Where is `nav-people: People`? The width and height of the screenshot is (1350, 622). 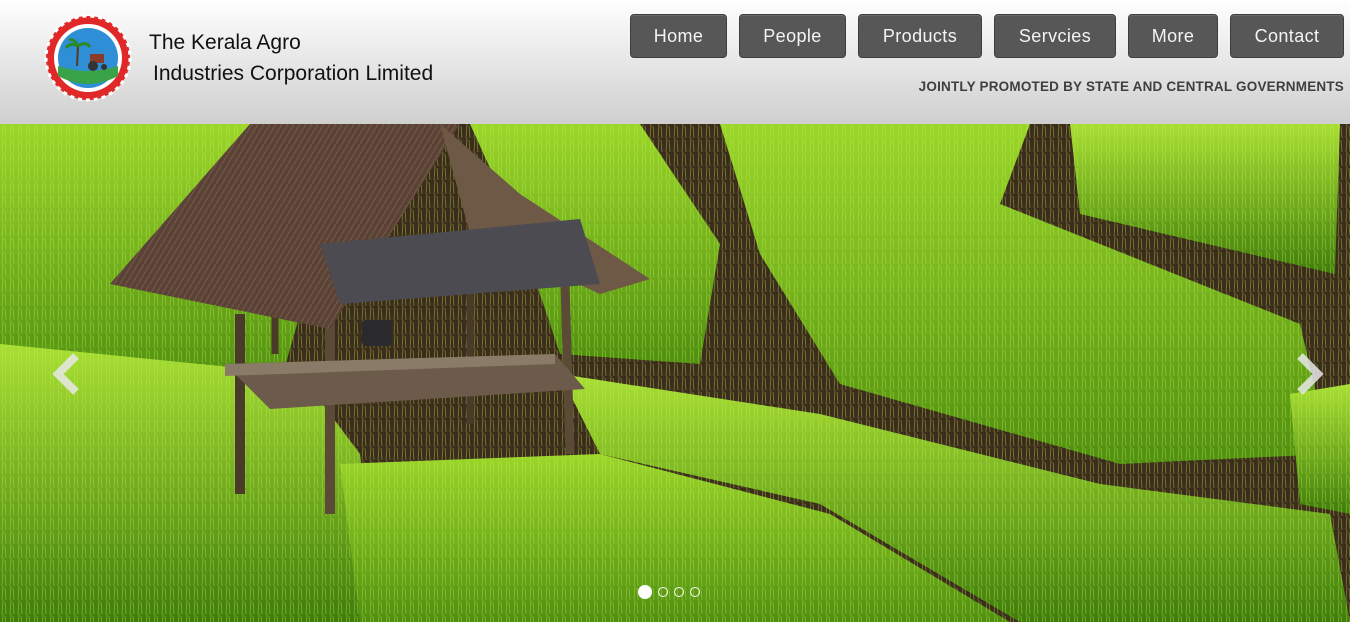 nav-people: People is located at coordinates (792, 36).